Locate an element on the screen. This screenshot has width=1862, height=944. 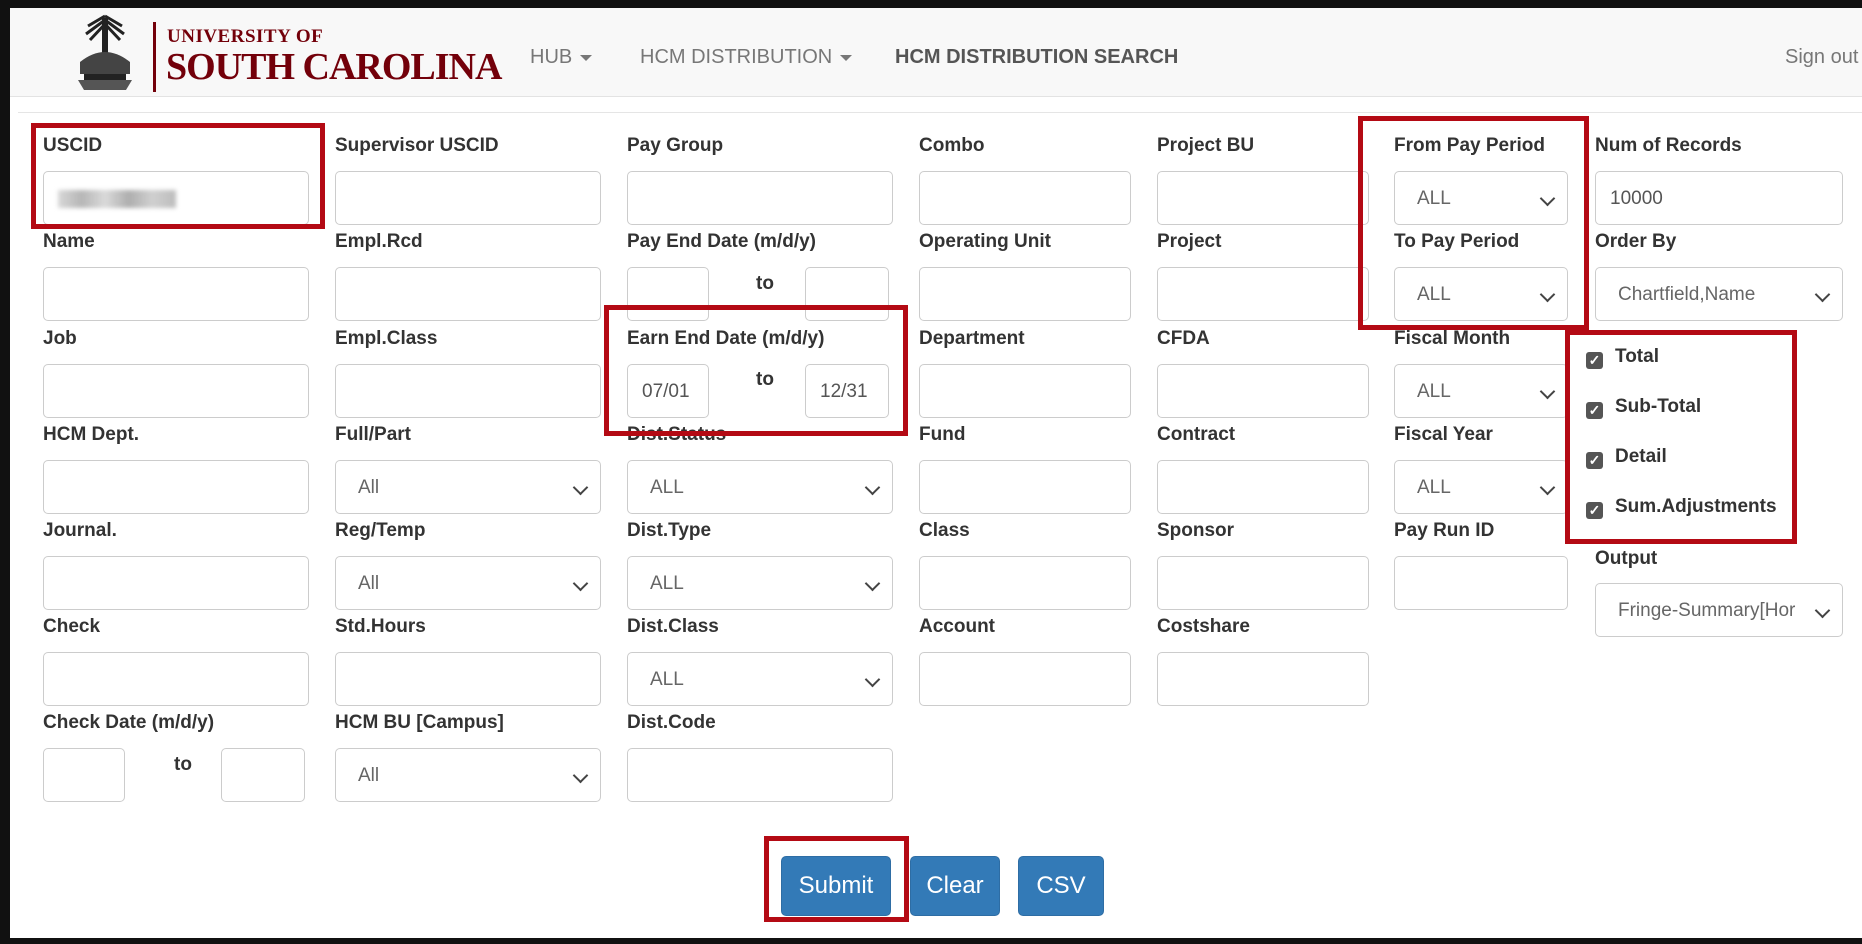
num-records-label: Num of Records is located at coordinates (1668, 145).